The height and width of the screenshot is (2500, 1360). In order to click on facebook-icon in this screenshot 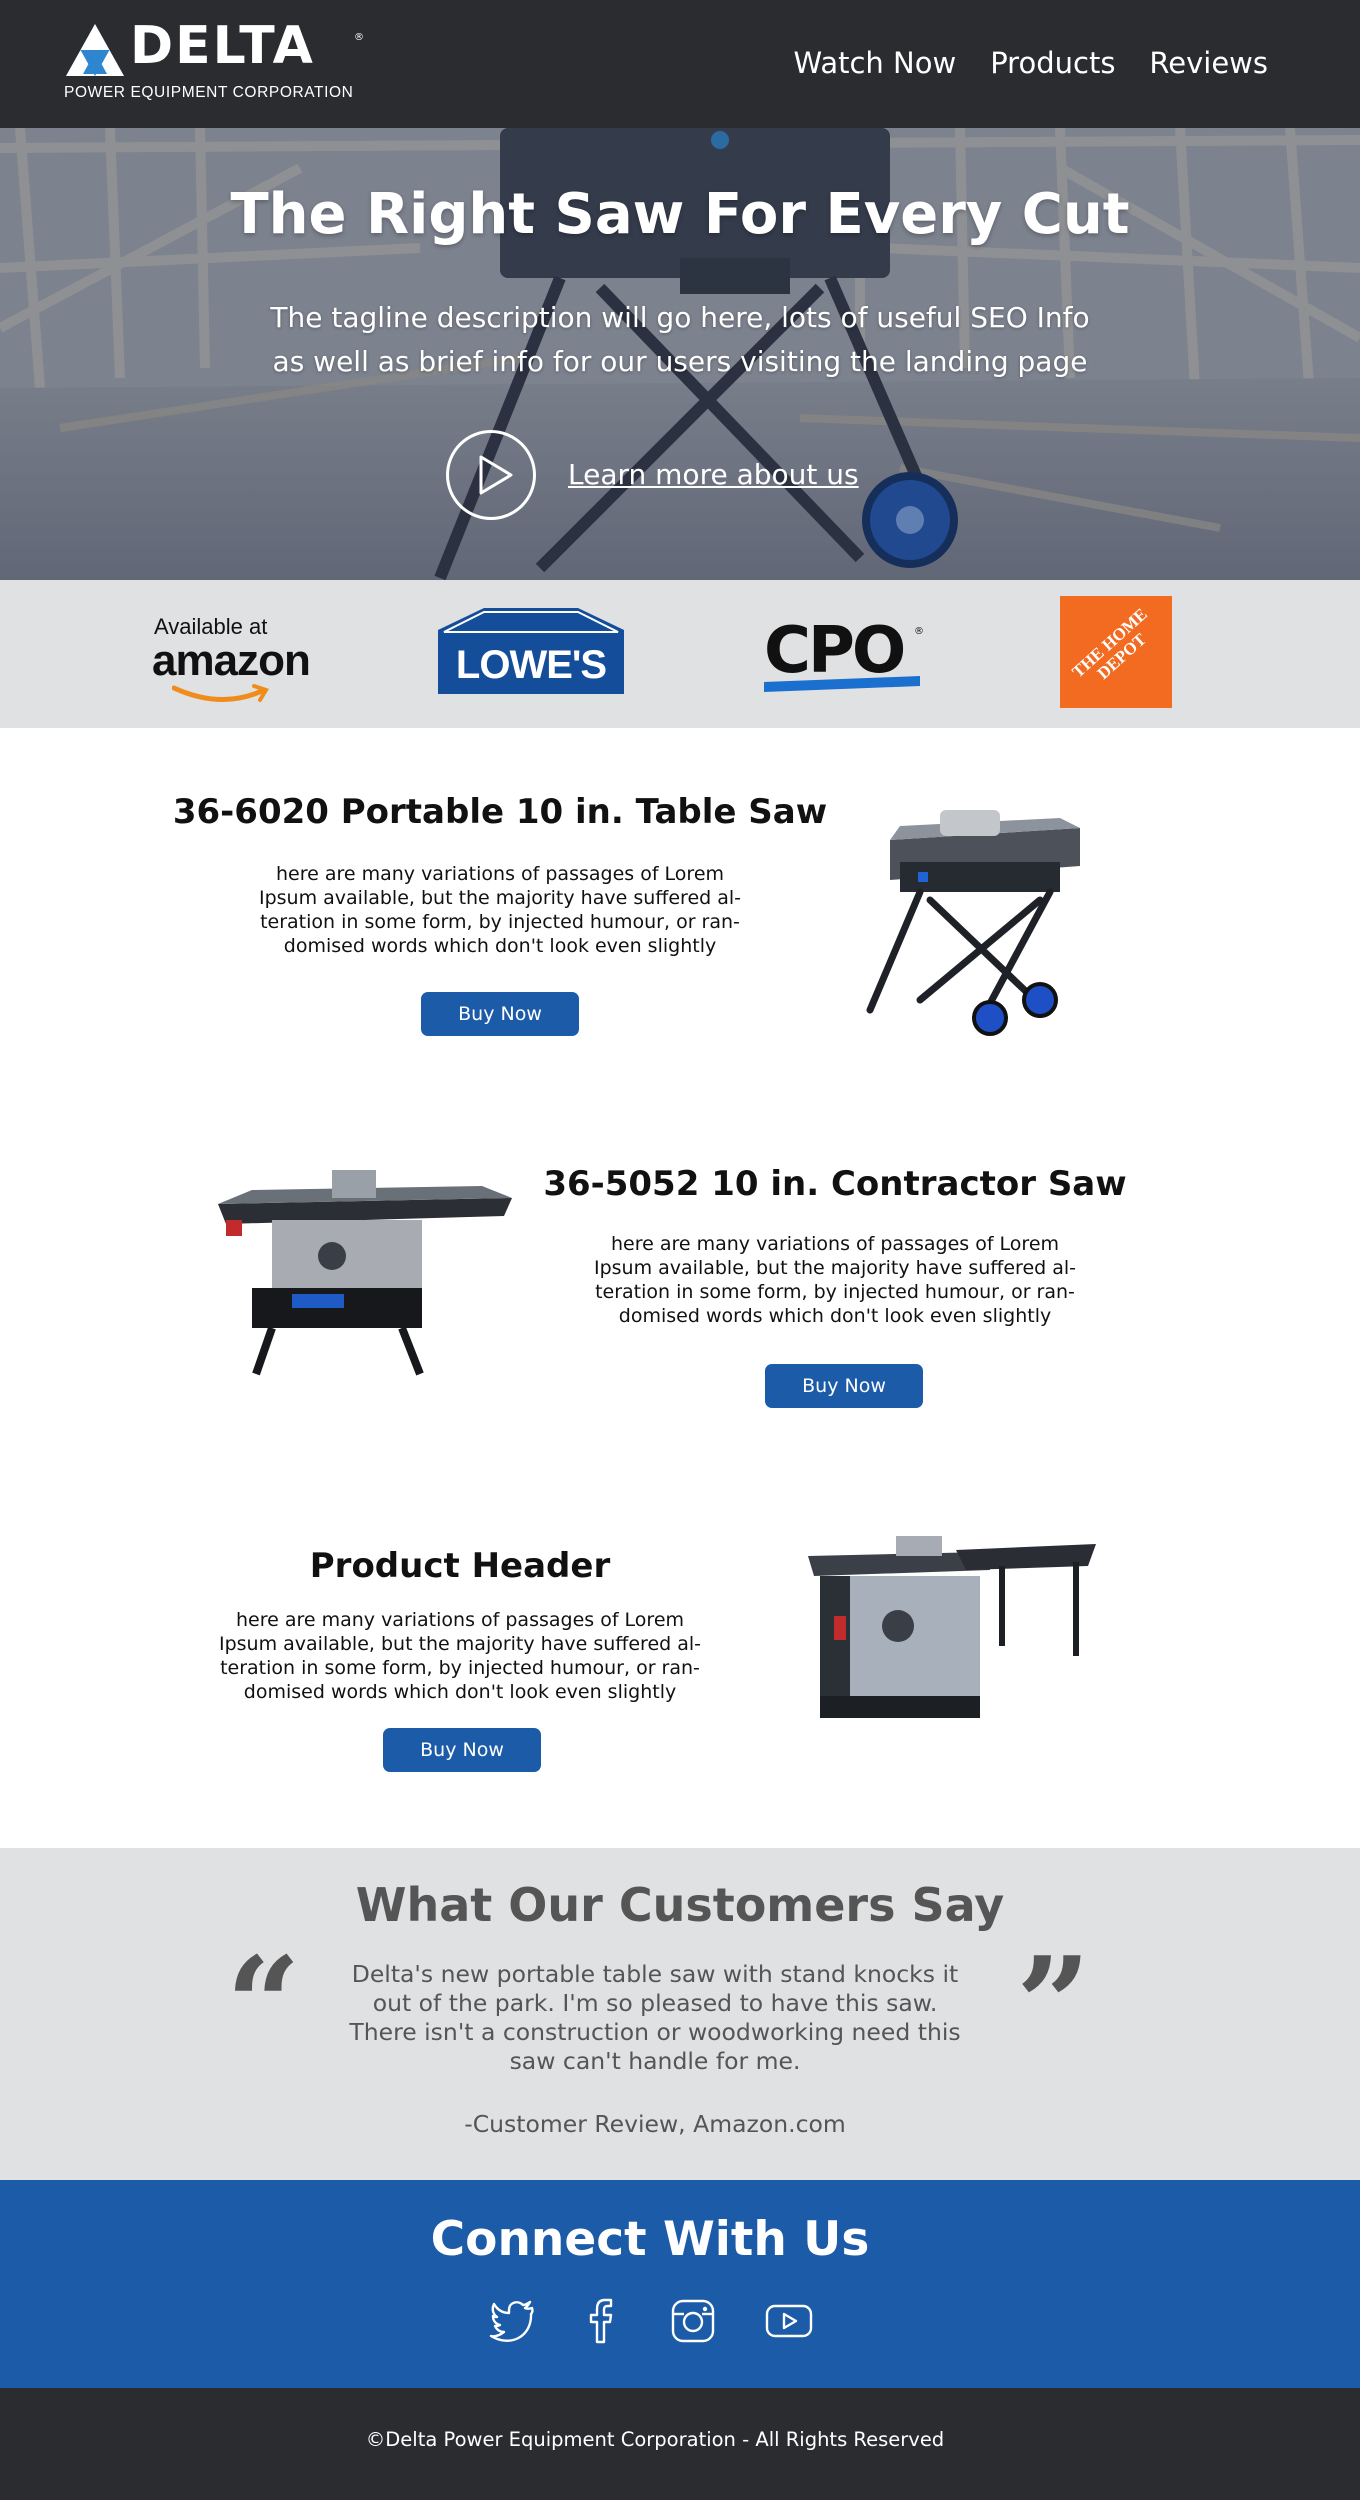, I will do `click(601, 2321)`.